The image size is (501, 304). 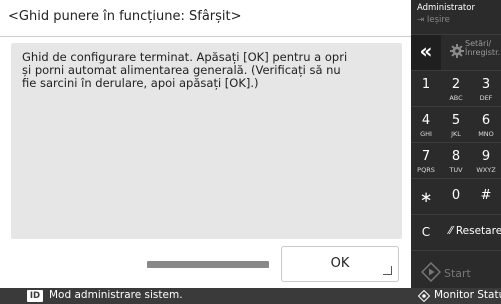 I want to click on keypad-row-2: 4 GHI 5 JKL 6 MNO, so click(x=456, y=124).